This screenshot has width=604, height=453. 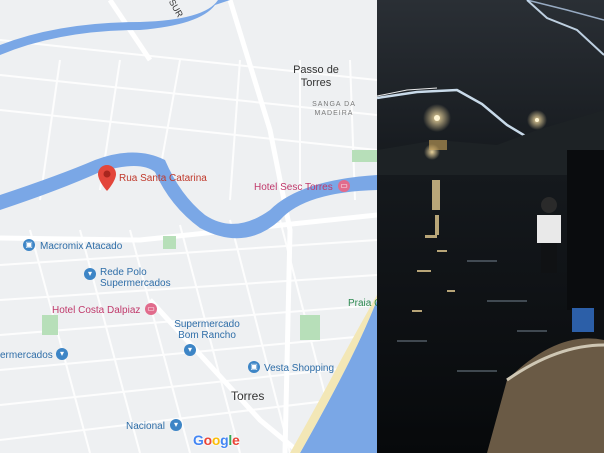 What do you see at coordinates (135, 278) in the screenshot?
I see `poi-label-rede-polo: Rede Polo Supermercados` at bounding box center [135, 278].